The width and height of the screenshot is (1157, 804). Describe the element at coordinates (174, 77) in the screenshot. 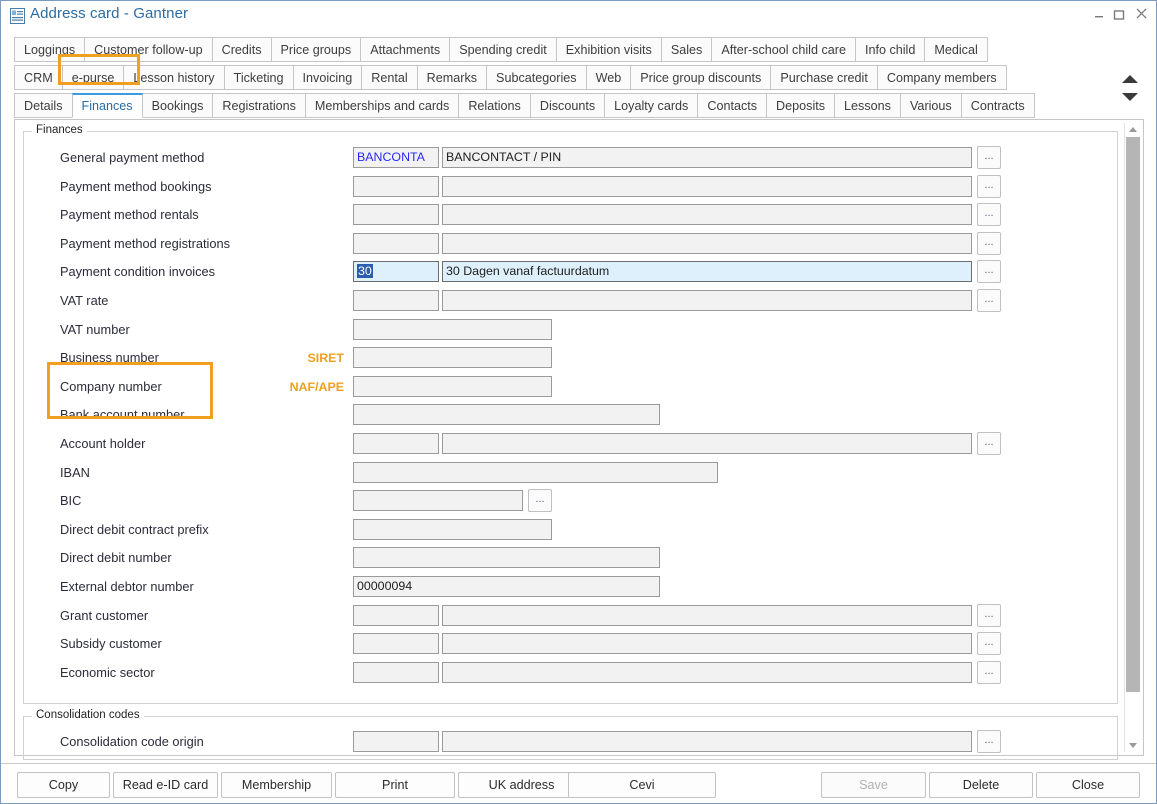

I see `tab-lesson-history: Lesson history` at that location.